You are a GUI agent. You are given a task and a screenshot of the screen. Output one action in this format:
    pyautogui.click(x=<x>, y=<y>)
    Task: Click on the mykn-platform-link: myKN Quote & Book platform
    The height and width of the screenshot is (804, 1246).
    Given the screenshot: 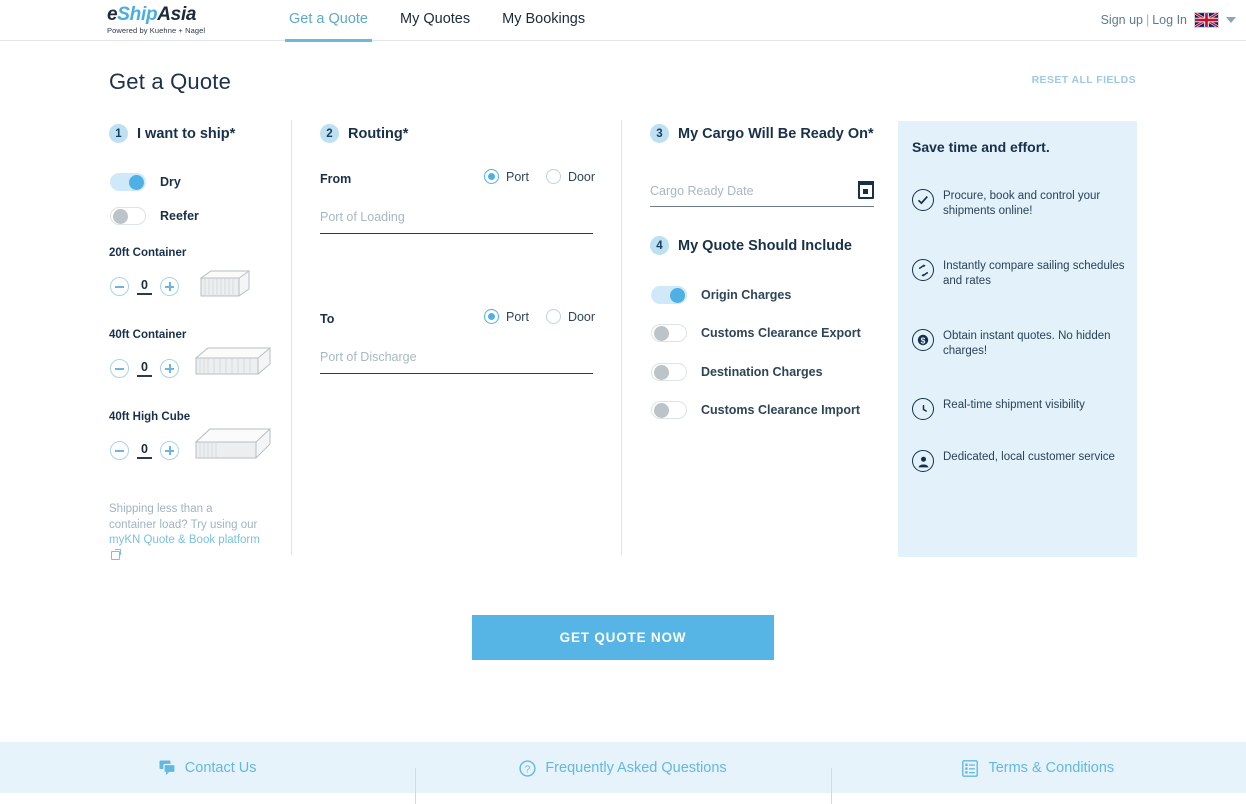 What is the action you would take?
    pyautogui.click(x=184, y=540)
    